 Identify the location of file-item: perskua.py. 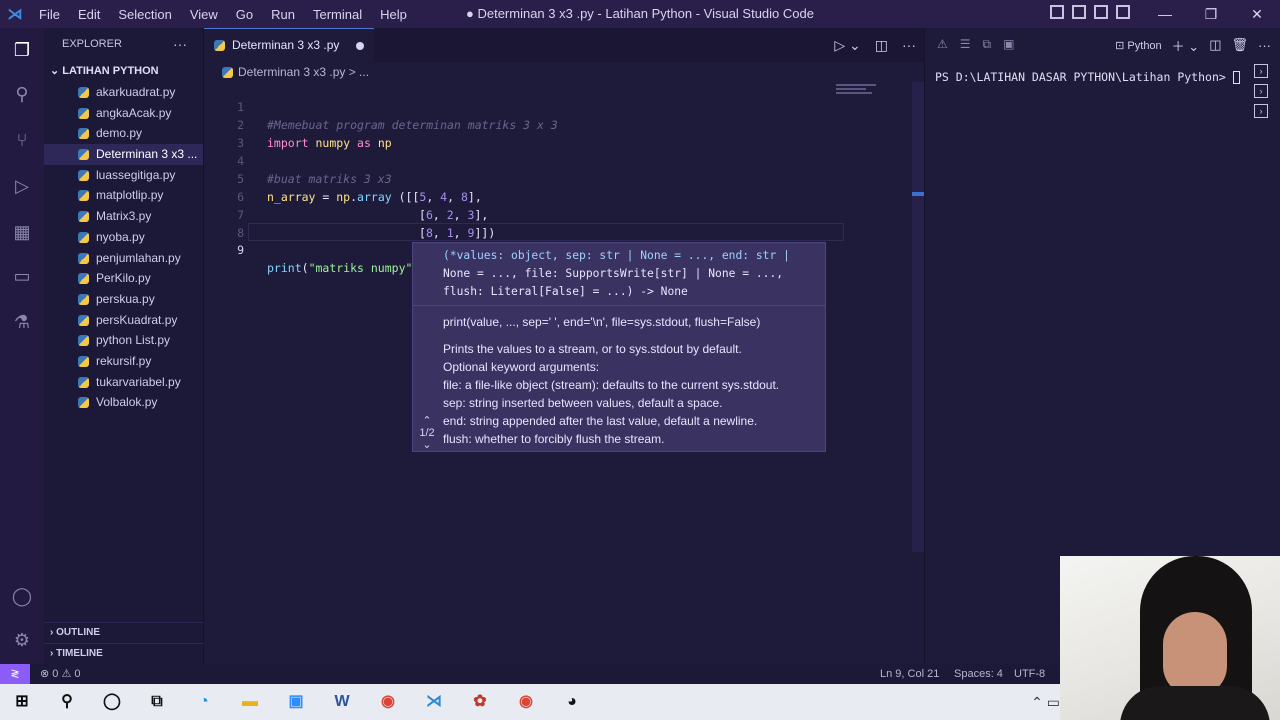
(123, 299).